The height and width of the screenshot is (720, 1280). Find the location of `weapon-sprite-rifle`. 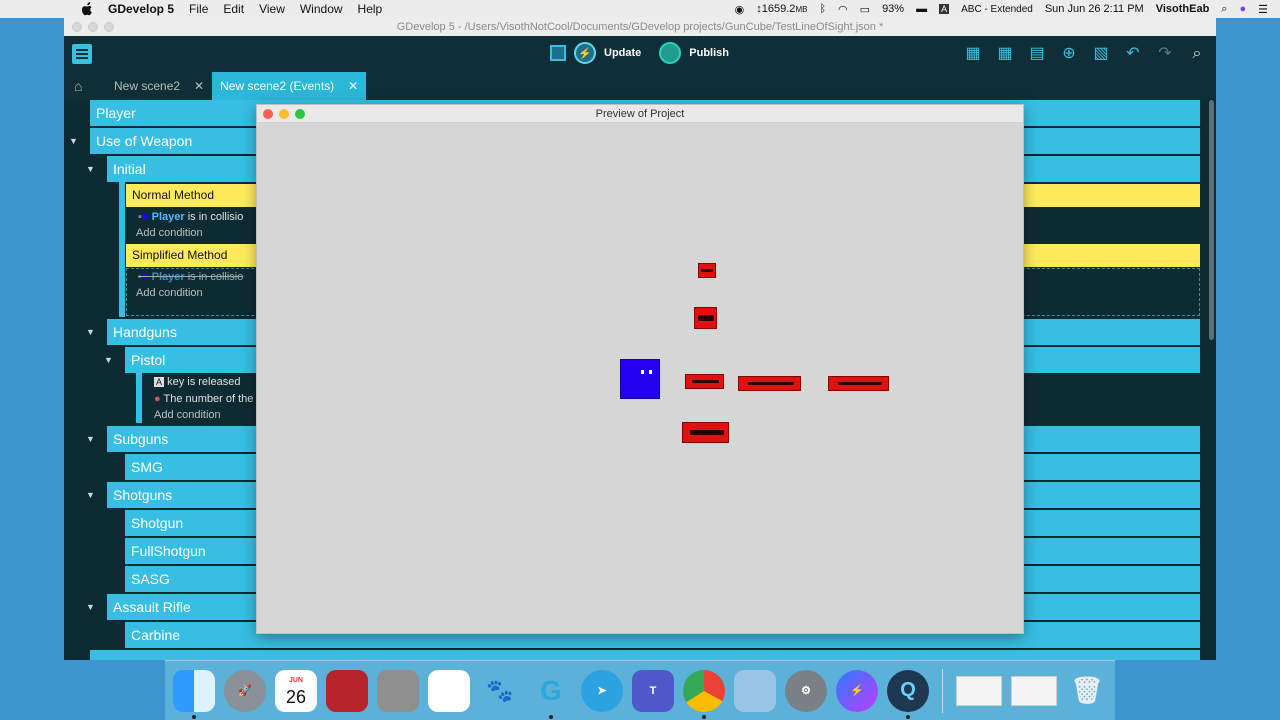

weapon-sprite-rifle is located at coordinates (769, 383).